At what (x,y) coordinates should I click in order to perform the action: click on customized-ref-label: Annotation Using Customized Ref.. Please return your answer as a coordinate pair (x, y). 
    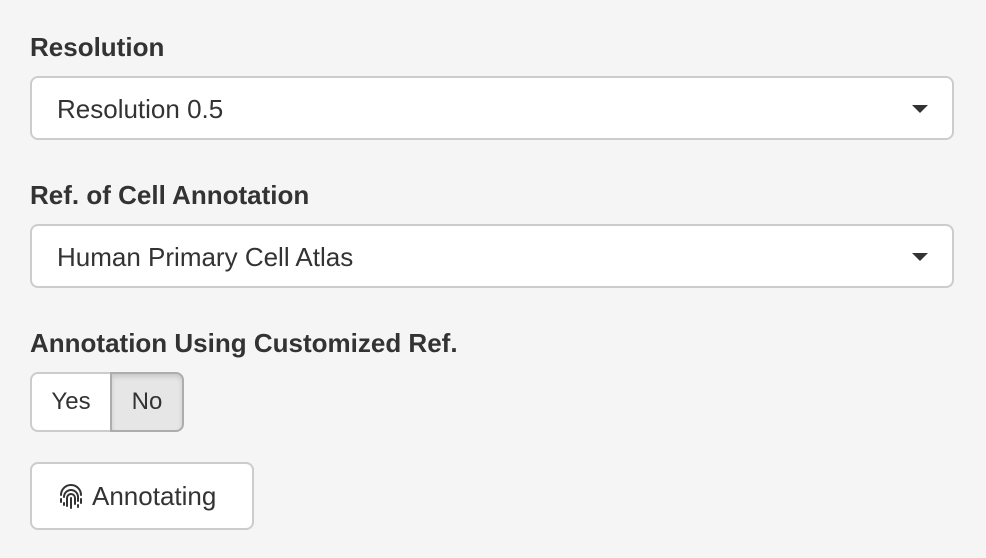
    Looking at the image, I should click on (244, 343).